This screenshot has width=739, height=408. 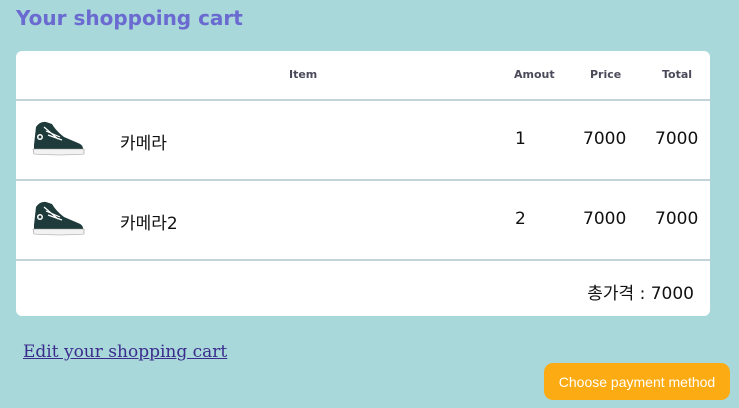 What do you see at coordinates (125, 352) in the screenshot?
I see `edit-cart-link: Edit your shopping cart` at bounding box center [125, 352].